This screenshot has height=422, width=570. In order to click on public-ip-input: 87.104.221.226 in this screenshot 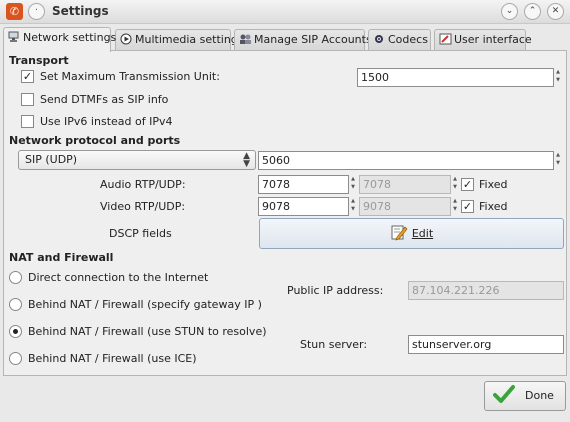, I will do `click(486, 290)`.